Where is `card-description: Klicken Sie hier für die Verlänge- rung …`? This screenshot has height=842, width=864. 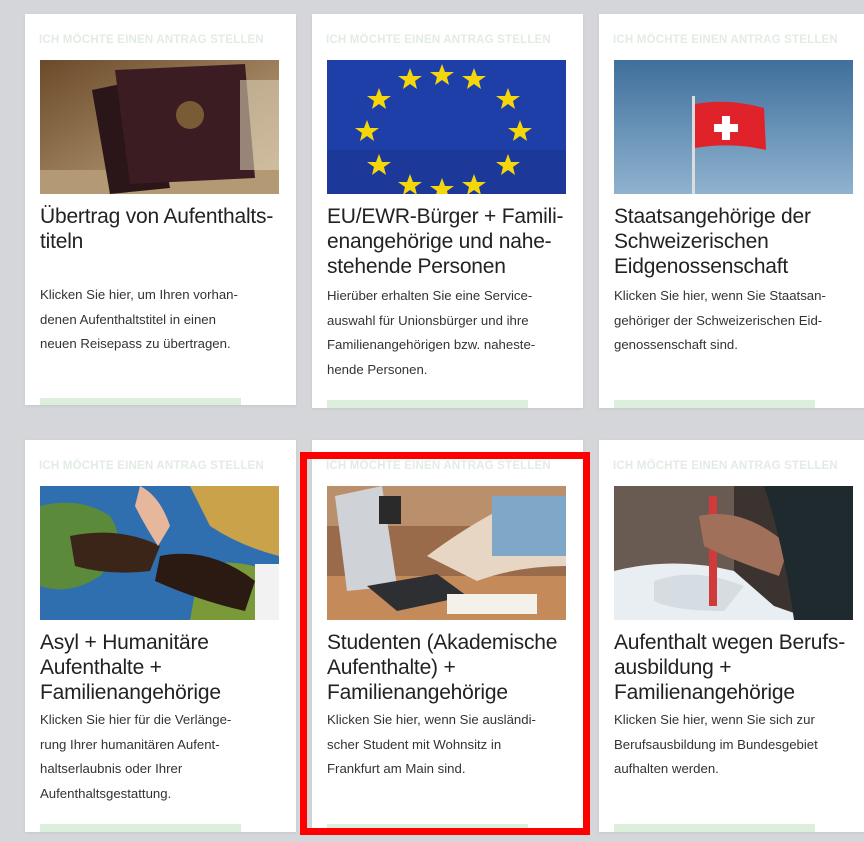 card-description: Klicken Sie hier für die Verlänge- rung … is located at coordinates (136, 756).